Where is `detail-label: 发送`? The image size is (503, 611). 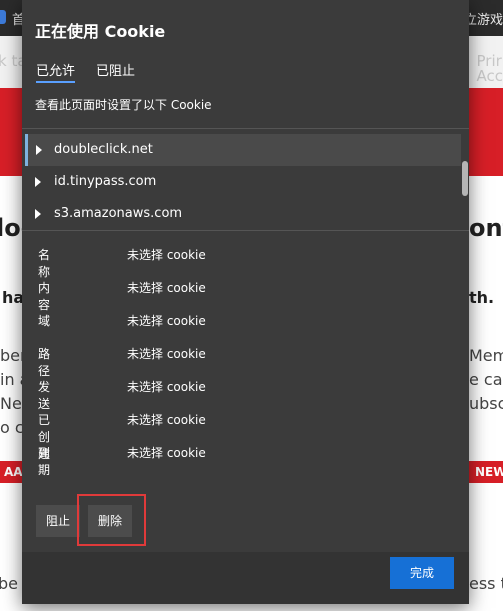
detail-label: 发送 is located at coordinates (44, 395).